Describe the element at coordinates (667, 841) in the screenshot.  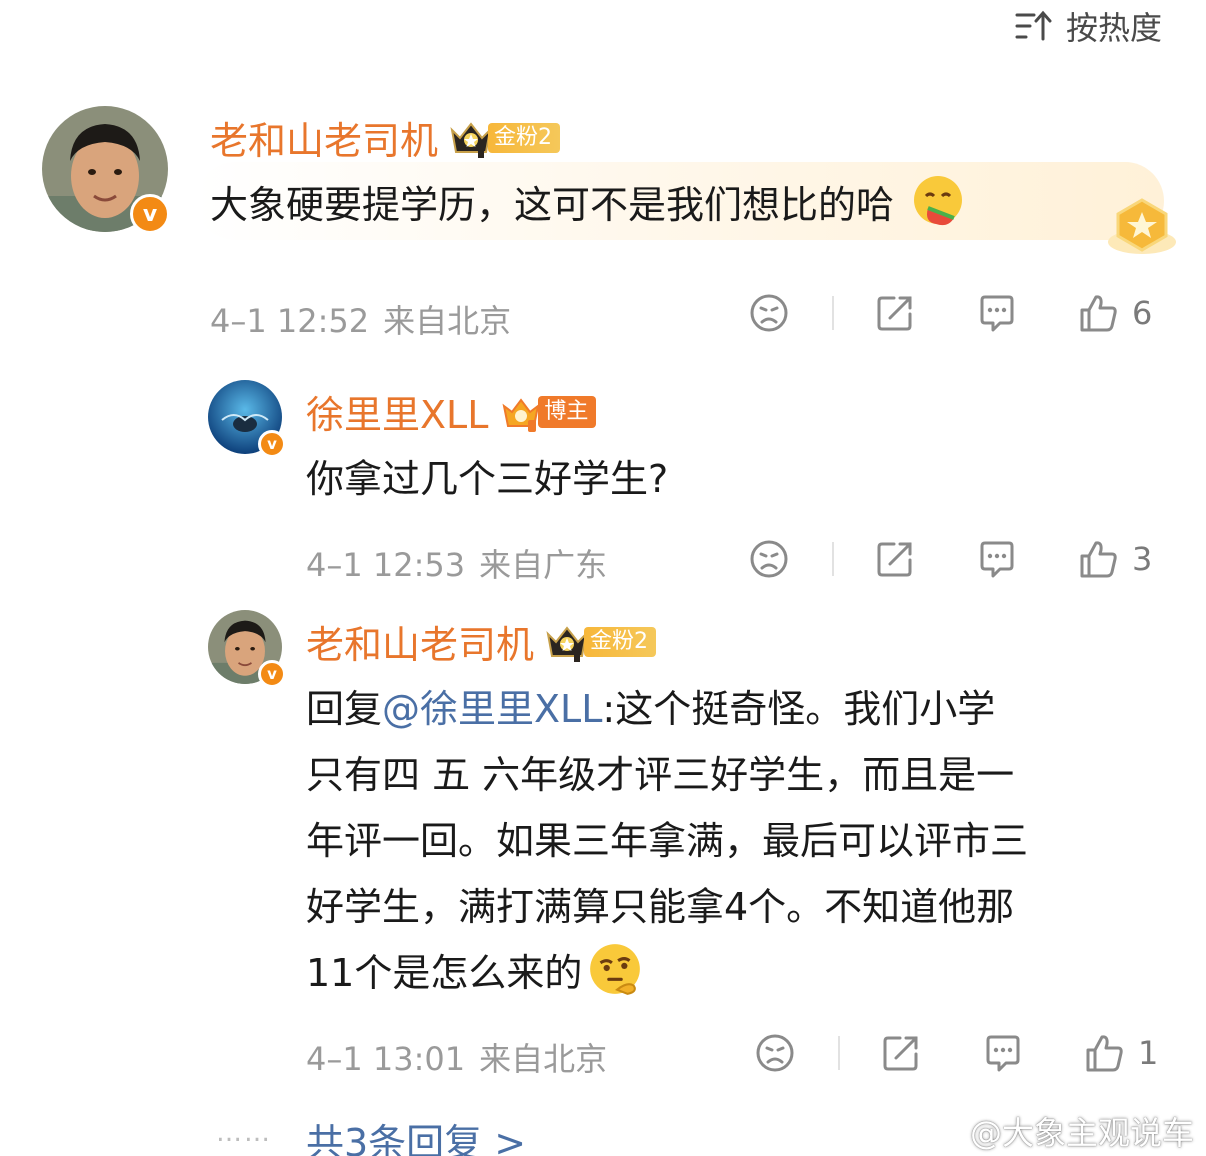
I see `comment-line: 年评一回。如果三年拿满，最后可以评市三` at that location.